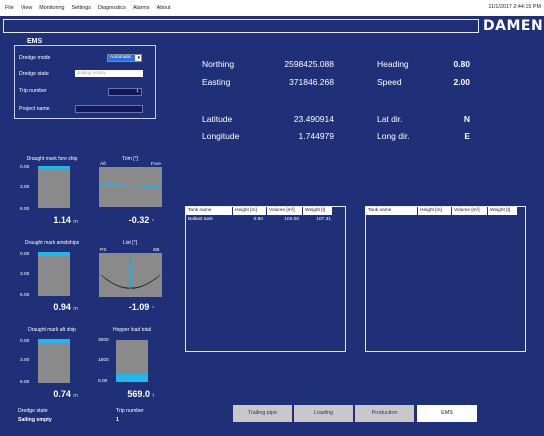  Describe the element at coordinates (54, 187) in the screenshot. I see `fore-draught-gauge` at that location.